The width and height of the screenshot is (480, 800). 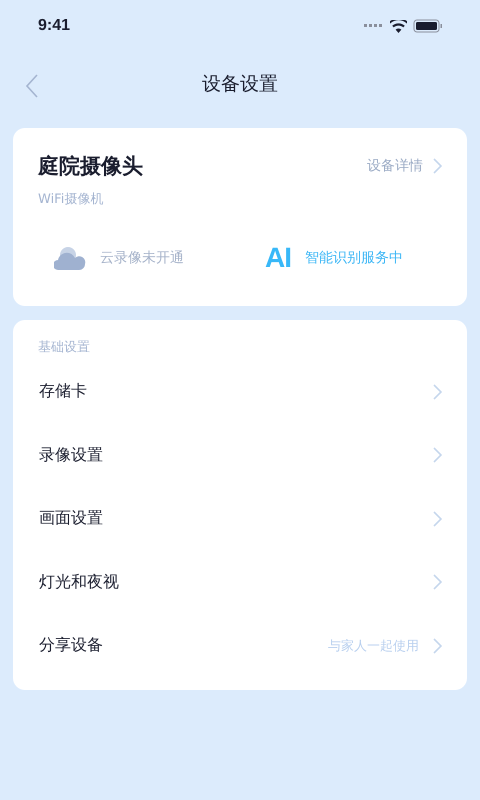 What do you see at coordinates (428, 26) in the screenshot?
I see `battery-icon` at bounding box center [428, 26].